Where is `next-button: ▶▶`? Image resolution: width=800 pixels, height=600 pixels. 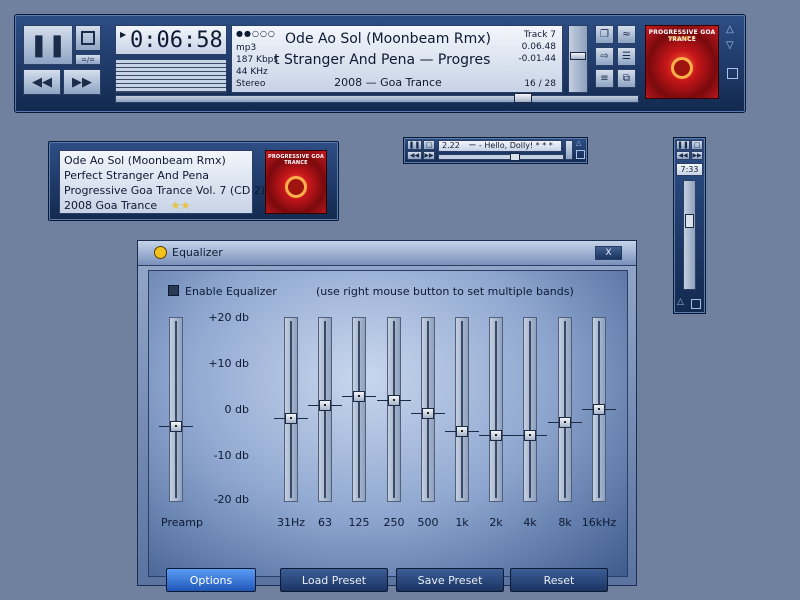
next-button: ▶▶ is located at coordinates (82, 82).